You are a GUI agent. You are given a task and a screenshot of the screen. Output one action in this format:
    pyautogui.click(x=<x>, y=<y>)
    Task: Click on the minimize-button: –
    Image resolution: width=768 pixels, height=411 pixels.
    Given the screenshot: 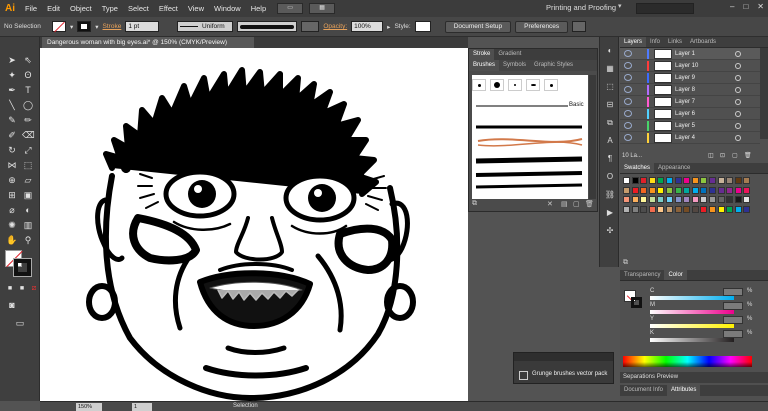 What is the action you would take?
    pyautogui.click(x=732, y=6)
    